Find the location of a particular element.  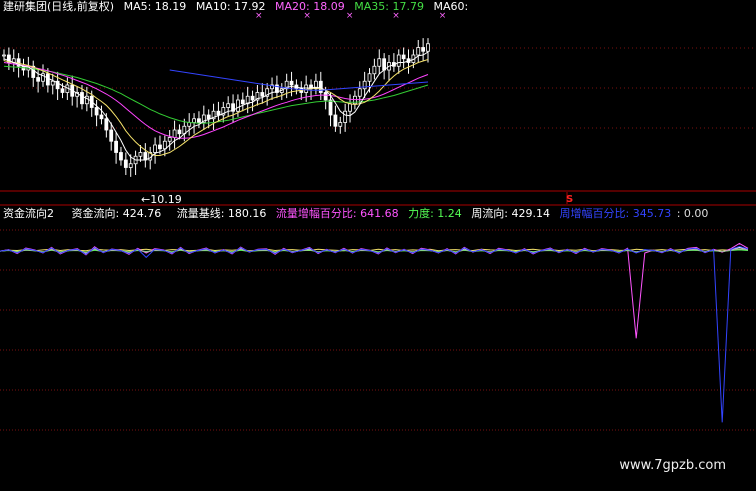

ma5-line is located at coordinates (216, 106).